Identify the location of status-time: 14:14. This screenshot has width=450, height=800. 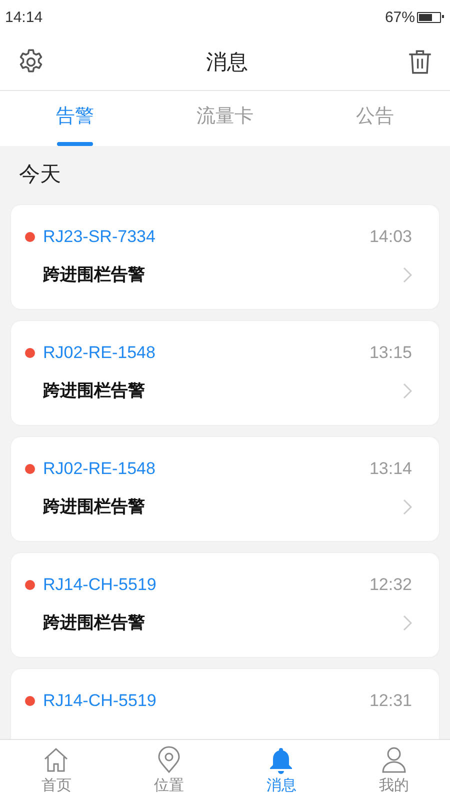
(24, 17).